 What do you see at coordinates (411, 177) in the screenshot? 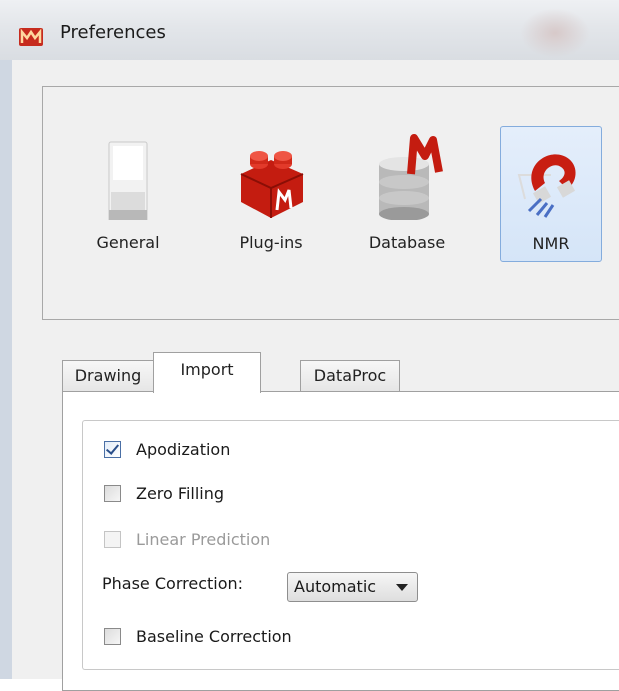
I see `database-icon` at bounding box center [411, 177].